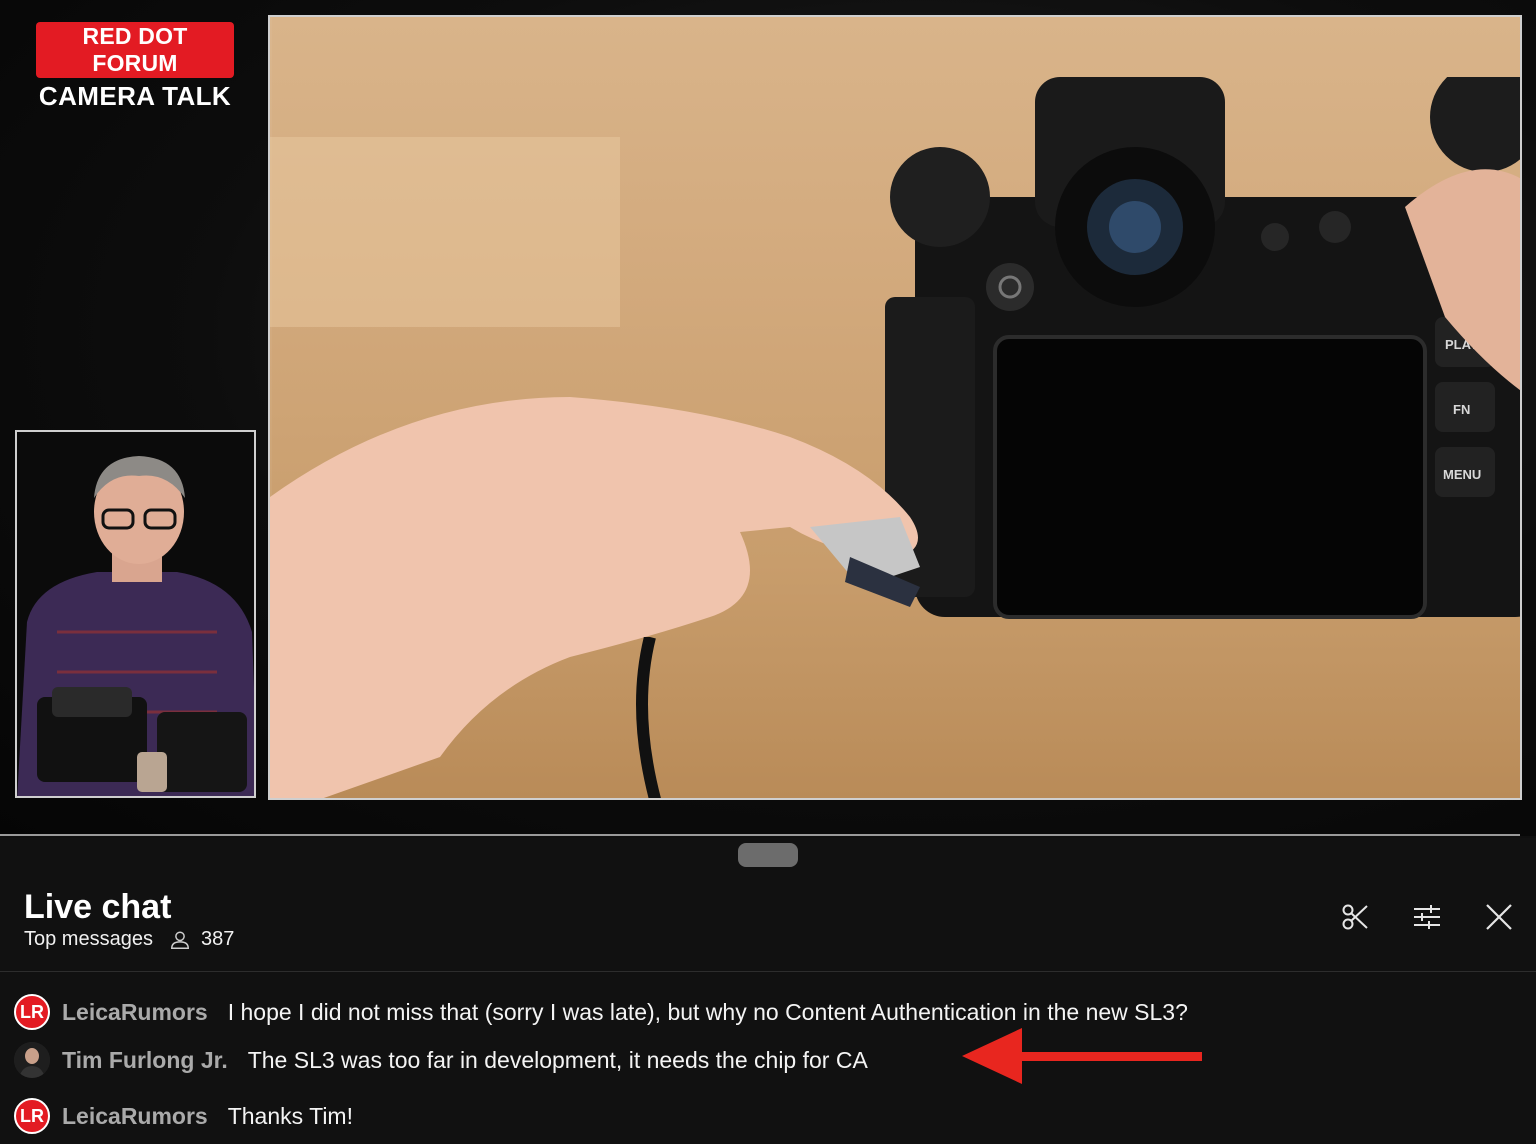 The width and height of the screenshot is (1536, 1144). What do you see at coordinates (760, 835) in the screenshot?
I see `progress-divider` at bounding box center [760, 835].